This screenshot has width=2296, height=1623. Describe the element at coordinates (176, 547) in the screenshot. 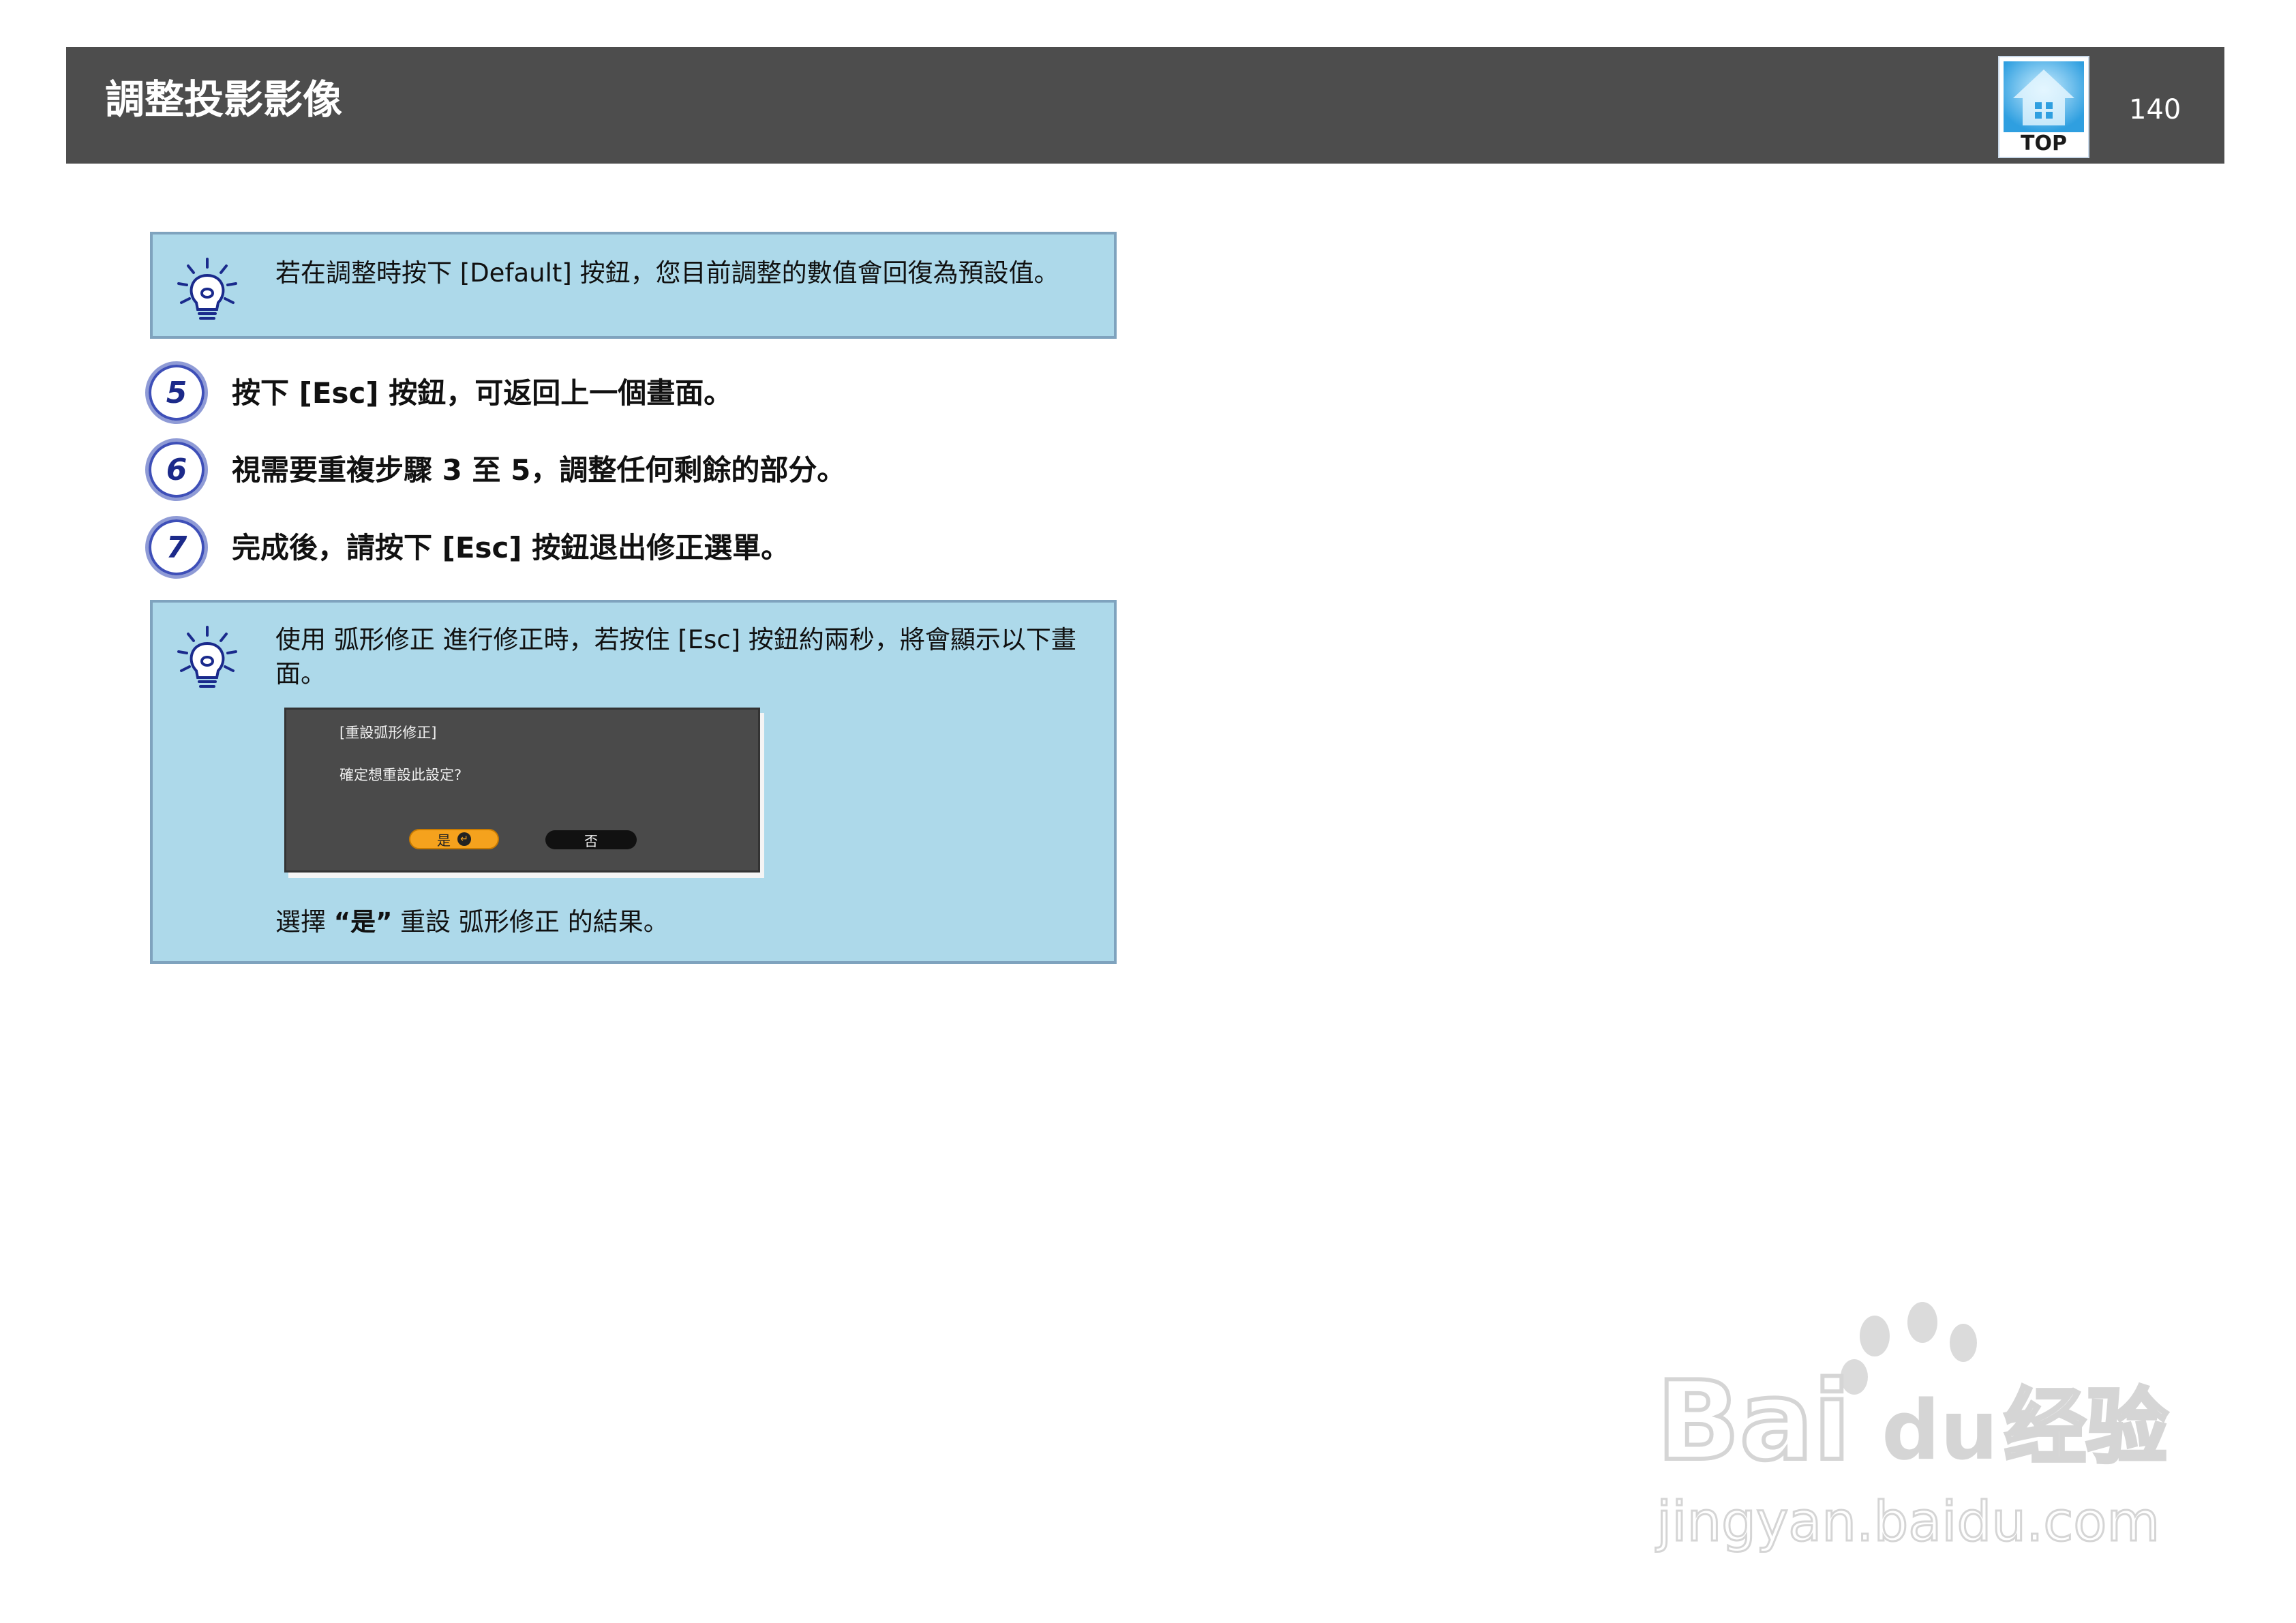

I see `step-number-badge: 7` at that location.